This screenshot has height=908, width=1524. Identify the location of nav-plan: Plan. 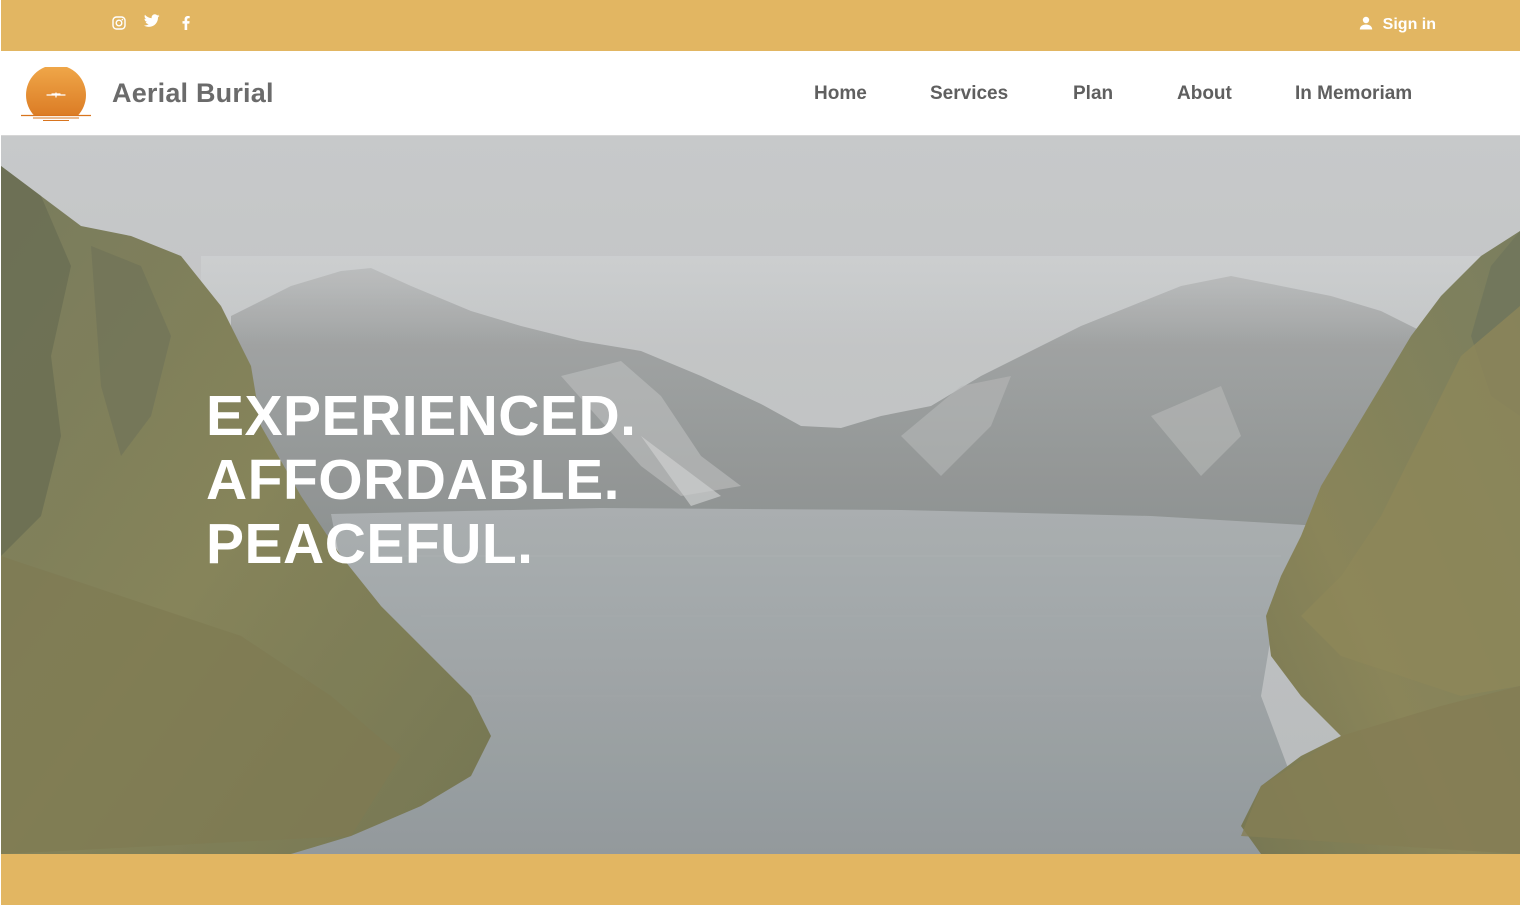
(1093, 94).